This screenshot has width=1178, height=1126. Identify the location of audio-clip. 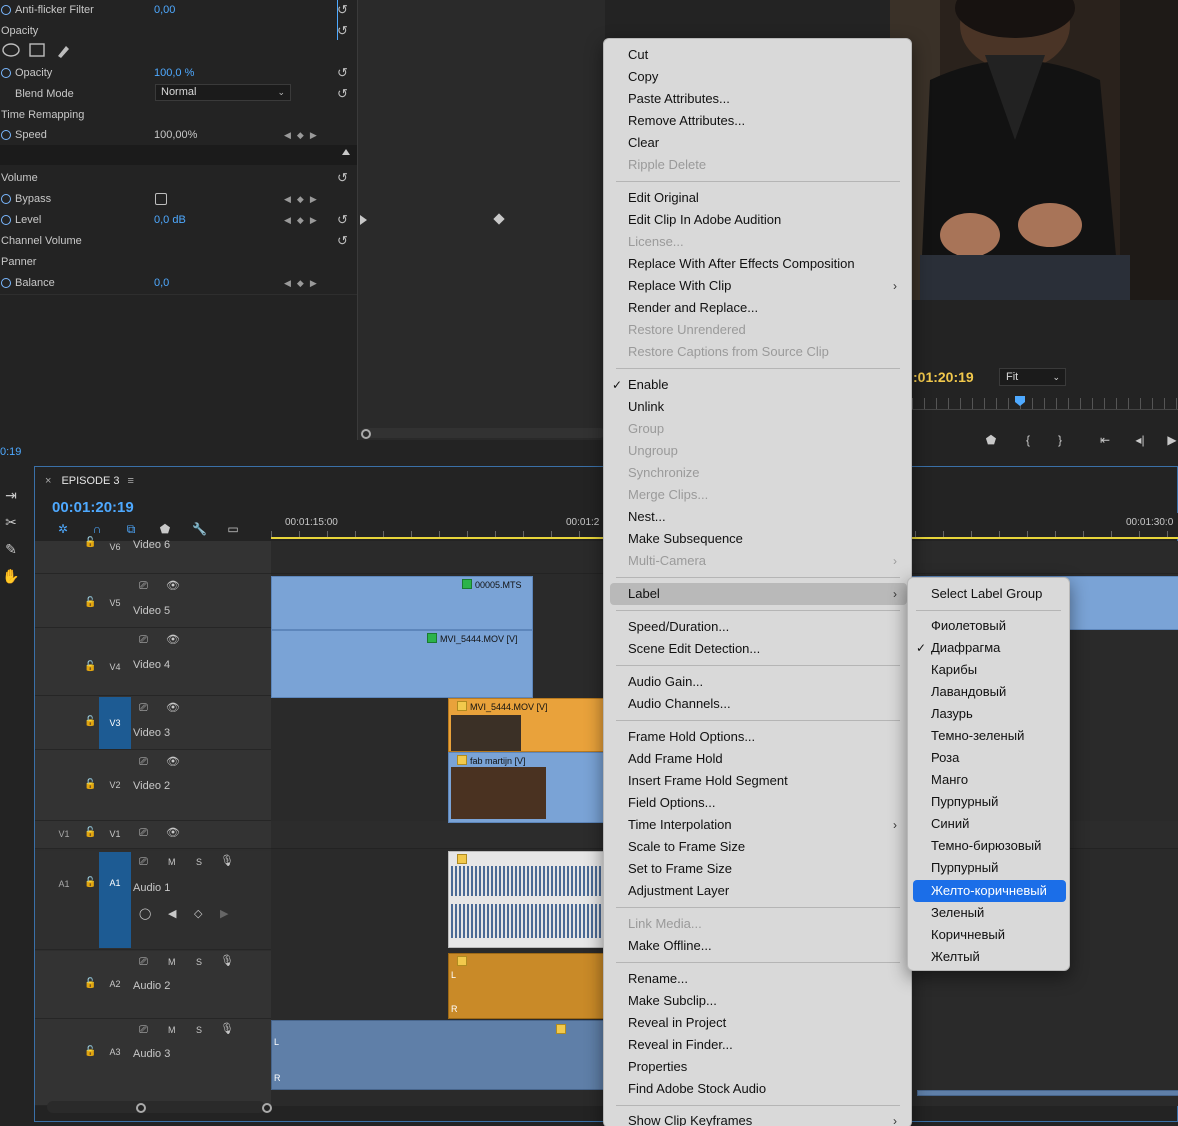
(1047, 1093).